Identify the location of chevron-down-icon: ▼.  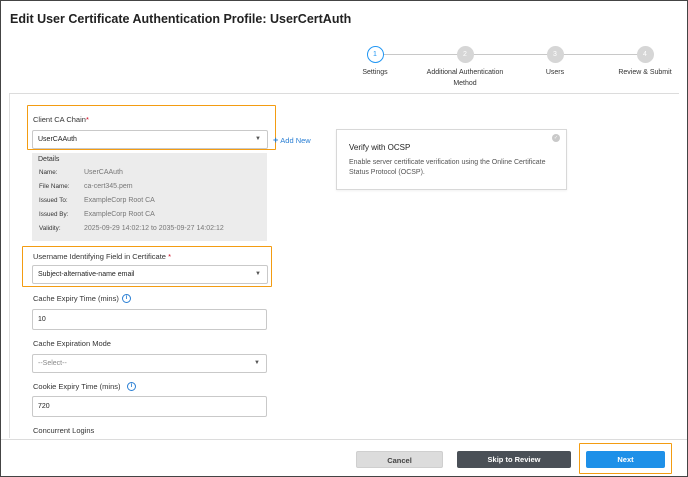
(257, 363).